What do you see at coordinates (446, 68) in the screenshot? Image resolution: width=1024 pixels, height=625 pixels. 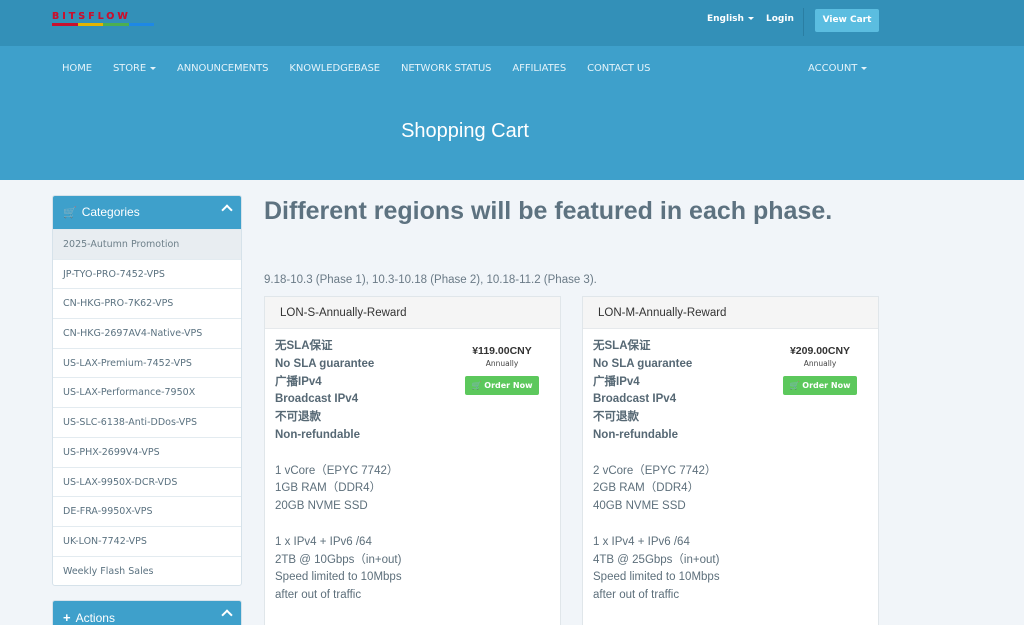 I see `nav-network-status: NETWORK STATUS` at bounding box center [446, 68].